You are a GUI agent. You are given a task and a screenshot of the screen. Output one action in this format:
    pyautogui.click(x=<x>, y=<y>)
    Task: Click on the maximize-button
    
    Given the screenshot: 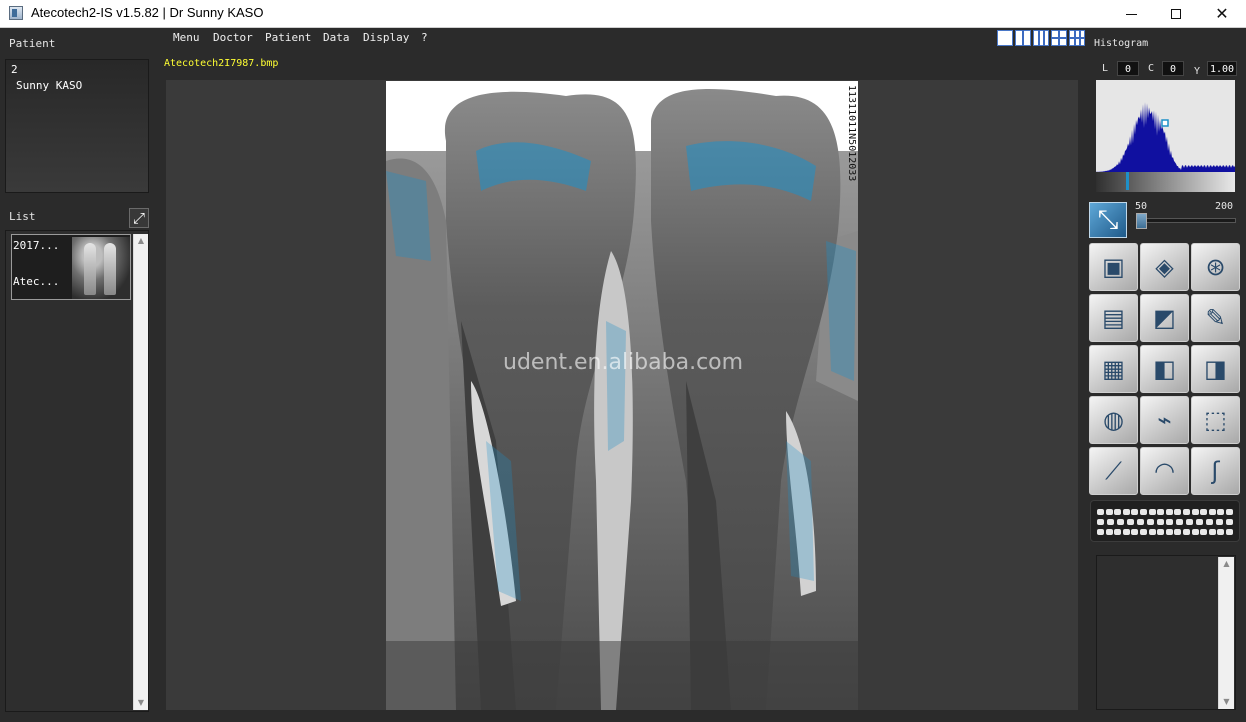 What is the action you would take?
    pyautogui.click(x=1176, y=14)
    